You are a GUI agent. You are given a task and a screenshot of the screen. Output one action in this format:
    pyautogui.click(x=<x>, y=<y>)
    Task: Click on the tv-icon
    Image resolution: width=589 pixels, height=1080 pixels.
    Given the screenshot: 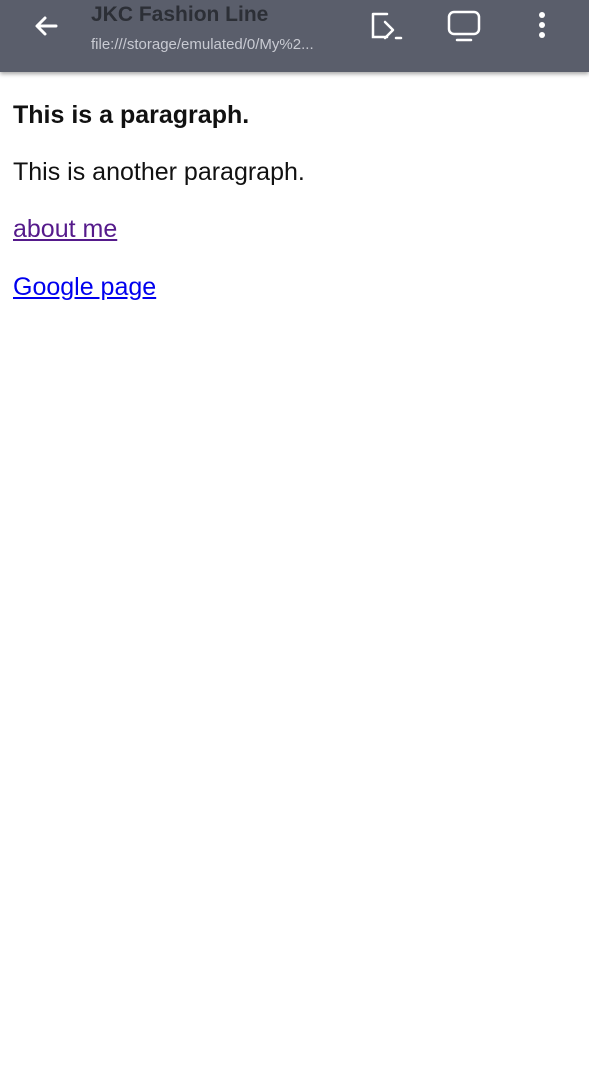 What is the action you would take?
    pyautogui.click(x=464, y=26)
    